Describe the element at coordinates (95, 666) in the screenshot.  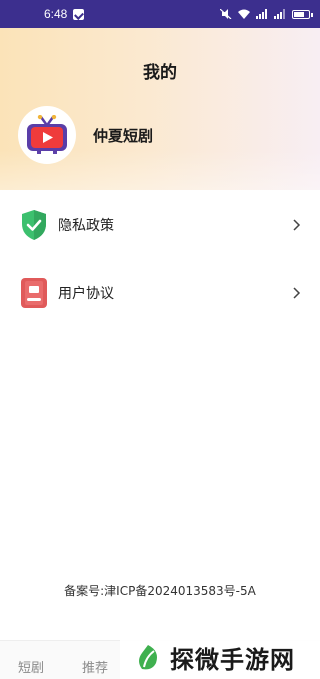
I see `tab-recommend: 推荐` at that location.